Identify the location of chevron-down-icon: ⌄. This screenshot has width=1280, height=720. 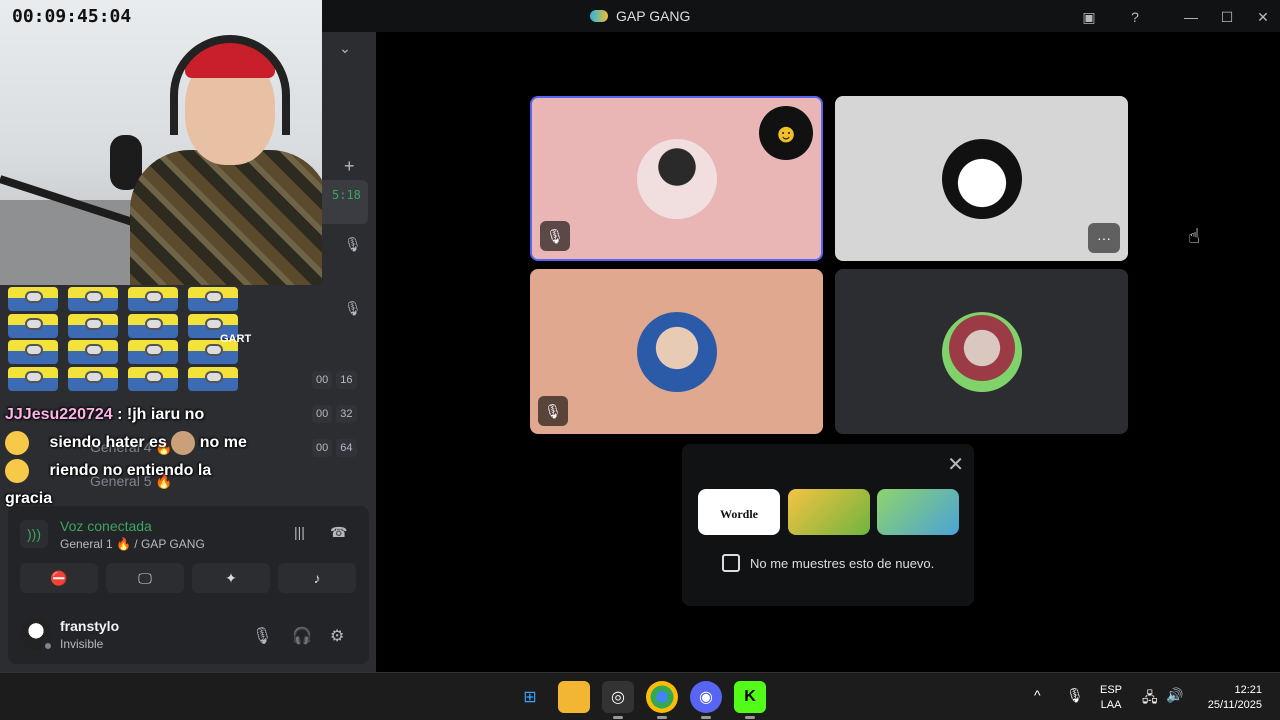
(345, 55).